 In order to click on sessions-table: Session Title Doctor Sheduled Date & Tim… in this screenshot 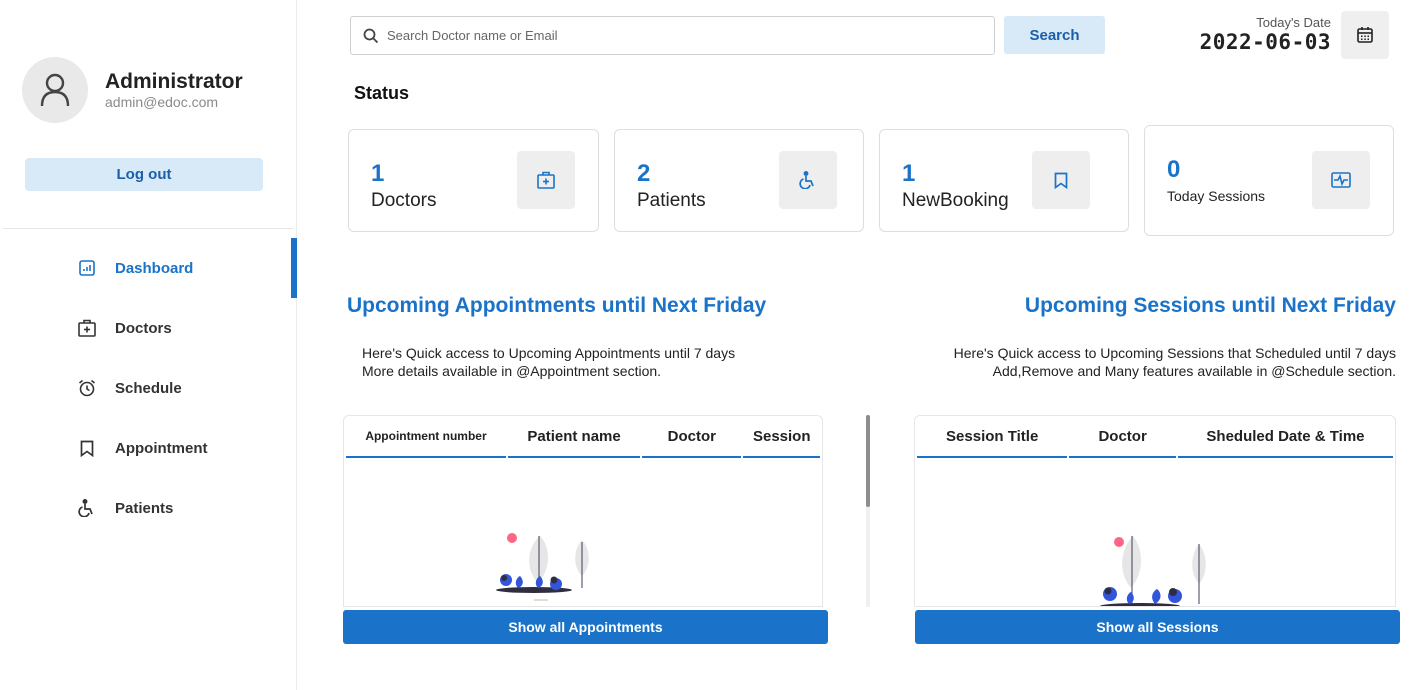, I will do `click(1155, 511)`.